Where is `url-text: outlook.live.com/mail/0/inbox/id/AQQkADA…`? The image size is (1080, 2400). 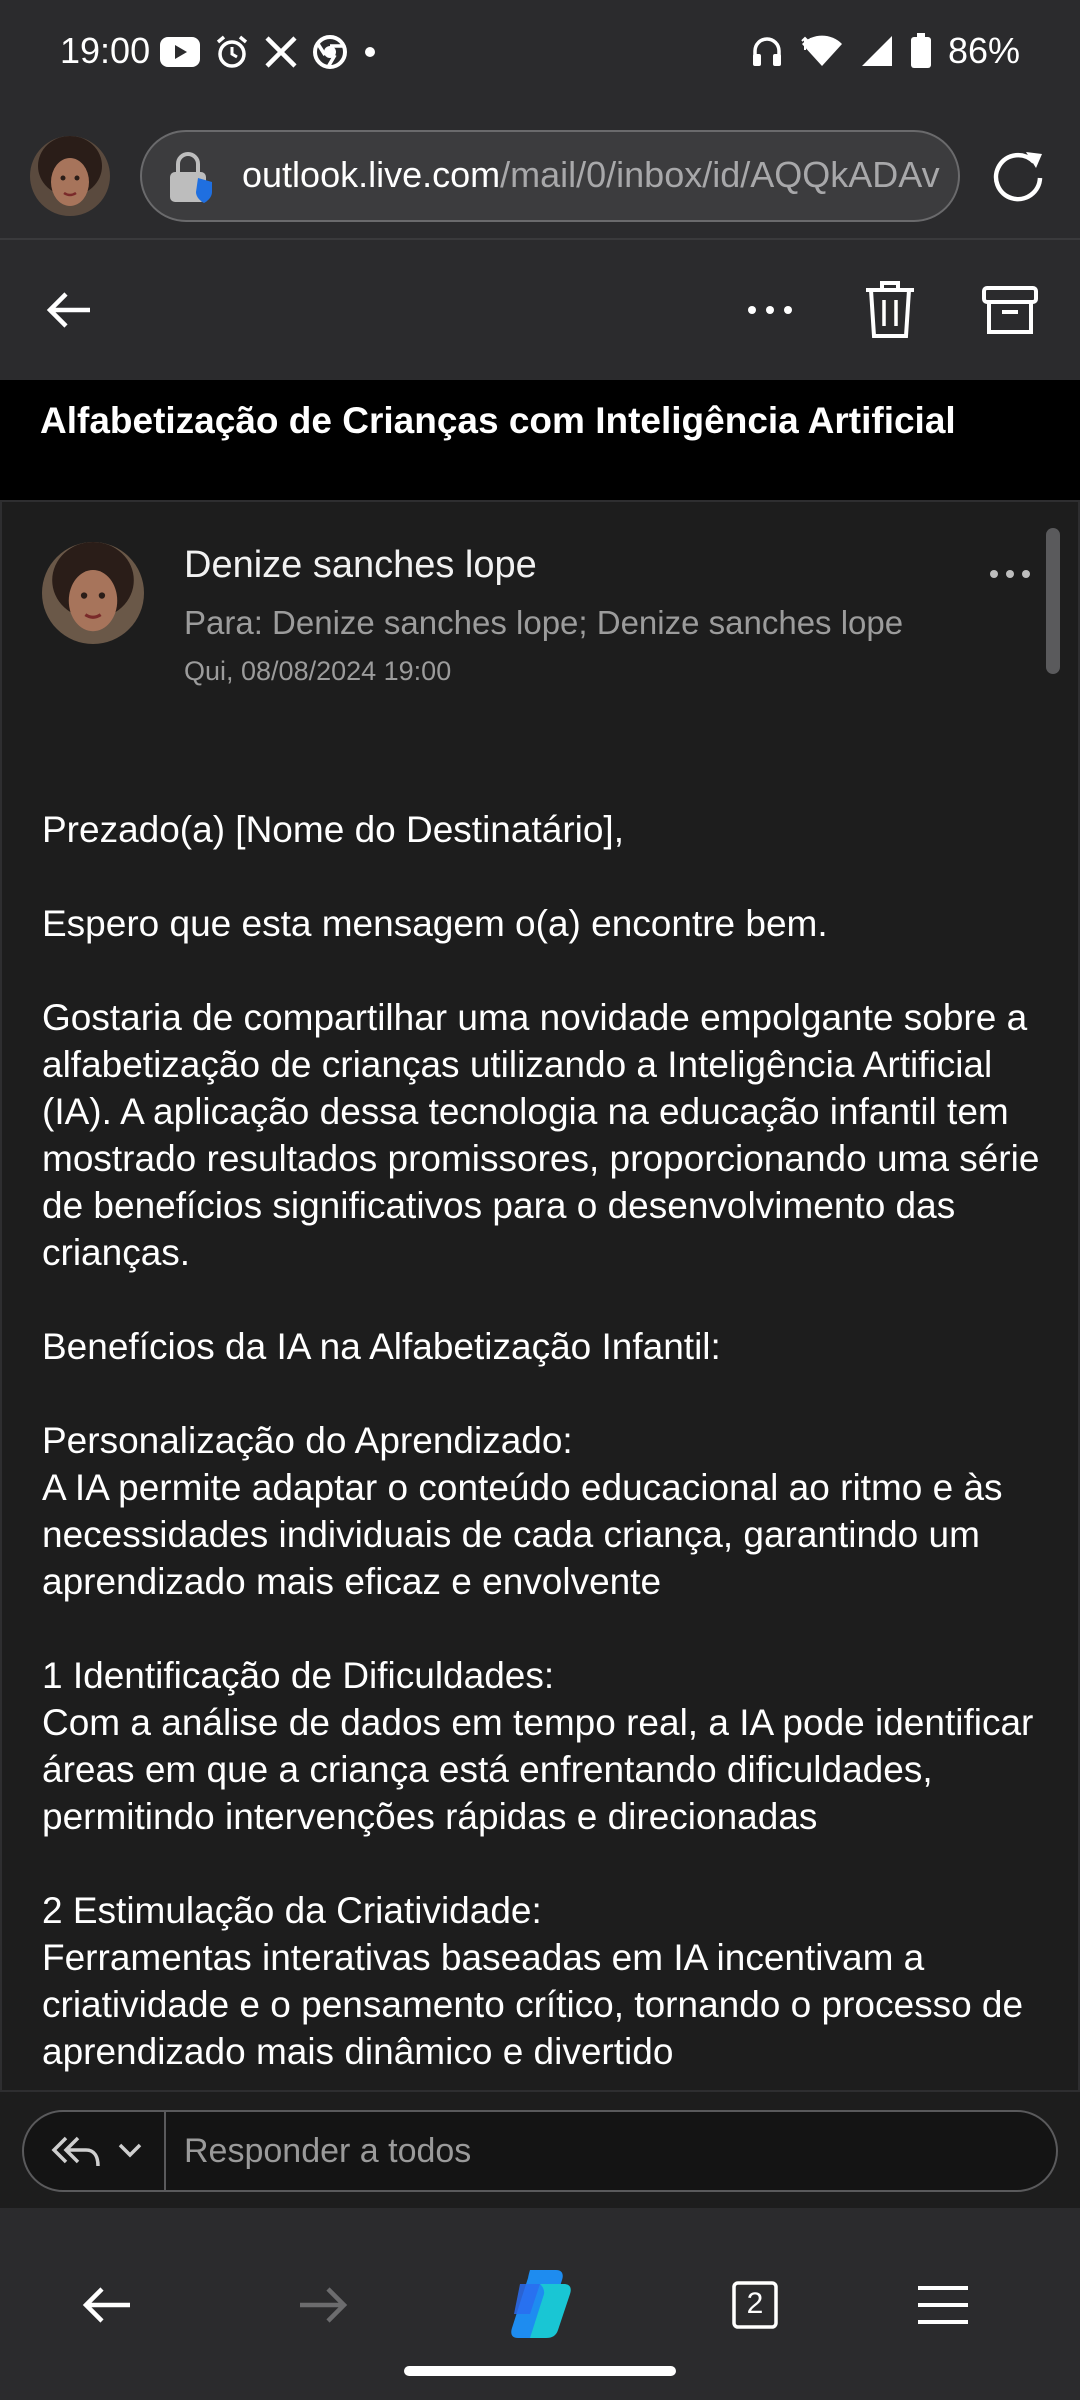
url-text: outlook.live.com/mail/0/inbox/id/AQQkADA… is located at coordinates (591, 175).